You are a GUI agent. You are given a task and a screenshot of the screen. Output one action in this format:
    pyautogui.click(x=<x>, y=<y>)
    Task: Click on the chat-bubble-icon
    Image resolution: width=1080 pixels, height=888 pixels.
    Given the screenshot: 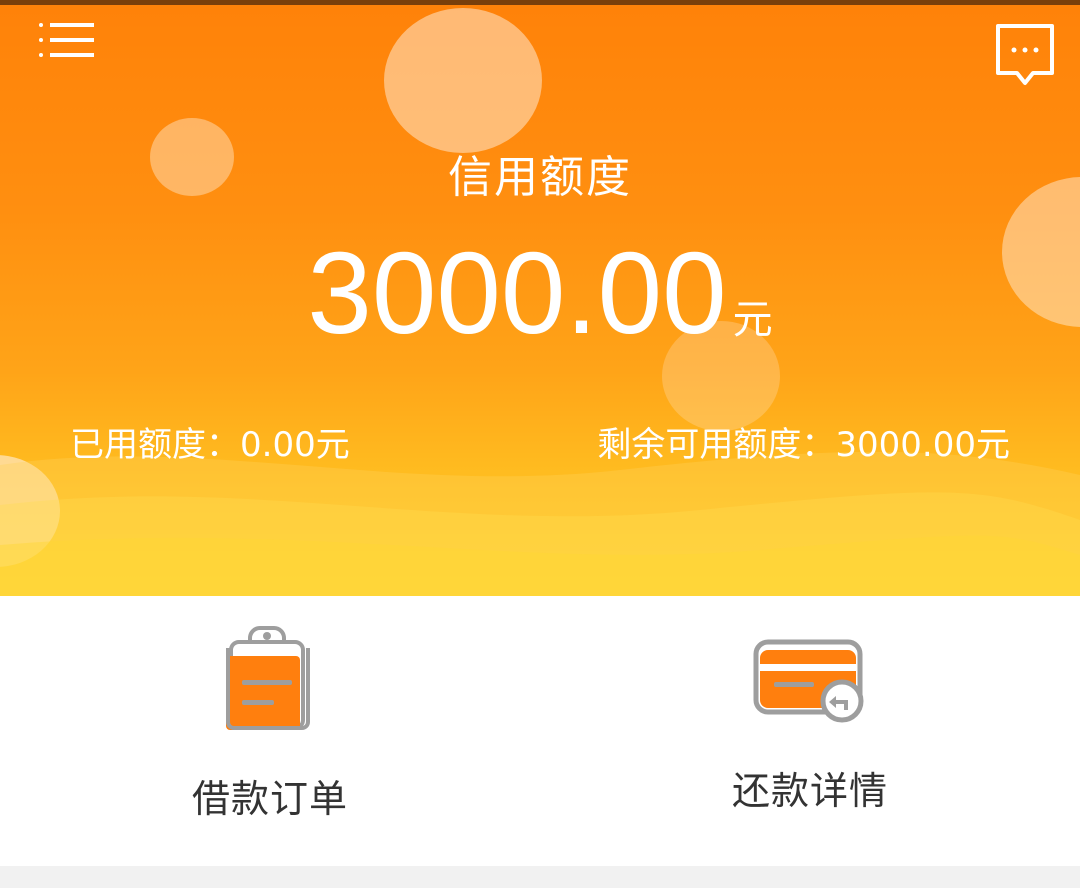 What is the action you would take?
    pyautogui.click(x=1025, y=54)
    